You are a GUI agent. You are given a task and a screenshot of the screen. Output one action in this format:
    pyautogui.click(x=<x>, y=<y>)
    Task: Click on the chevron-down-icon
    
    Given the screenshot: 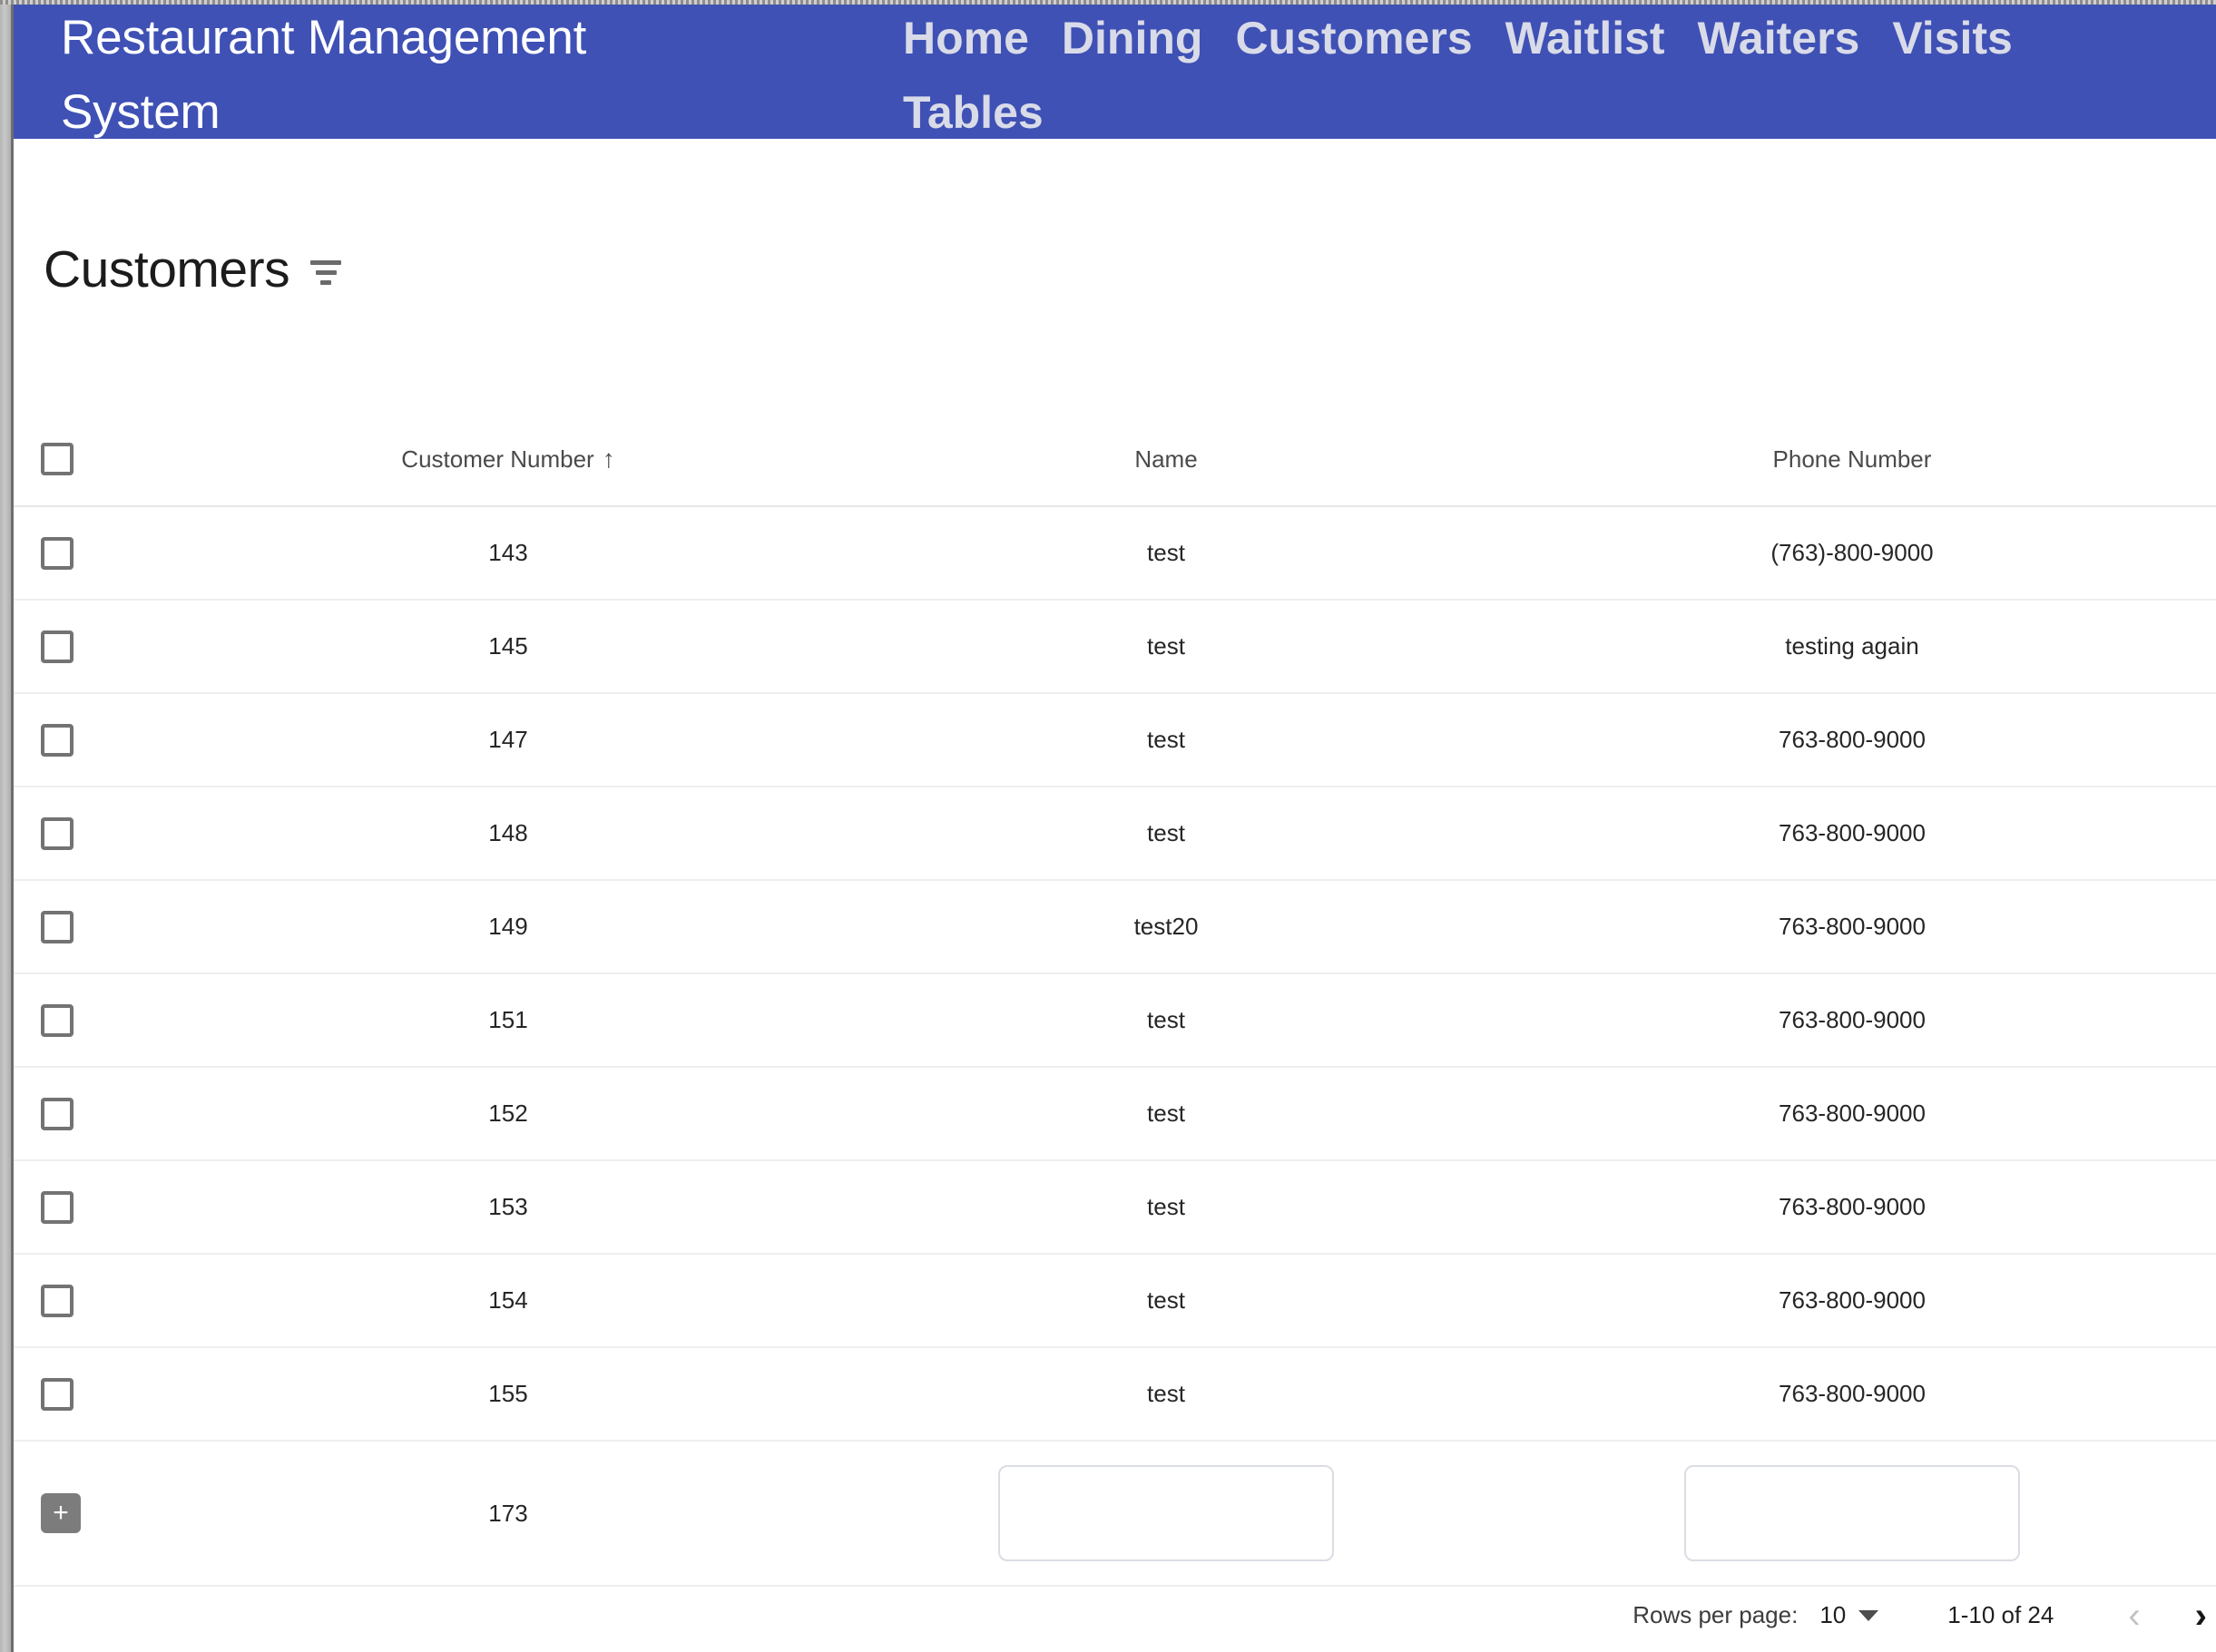 What is the action you would take?
    pyautogui.click(x=1868, y=1615)
    